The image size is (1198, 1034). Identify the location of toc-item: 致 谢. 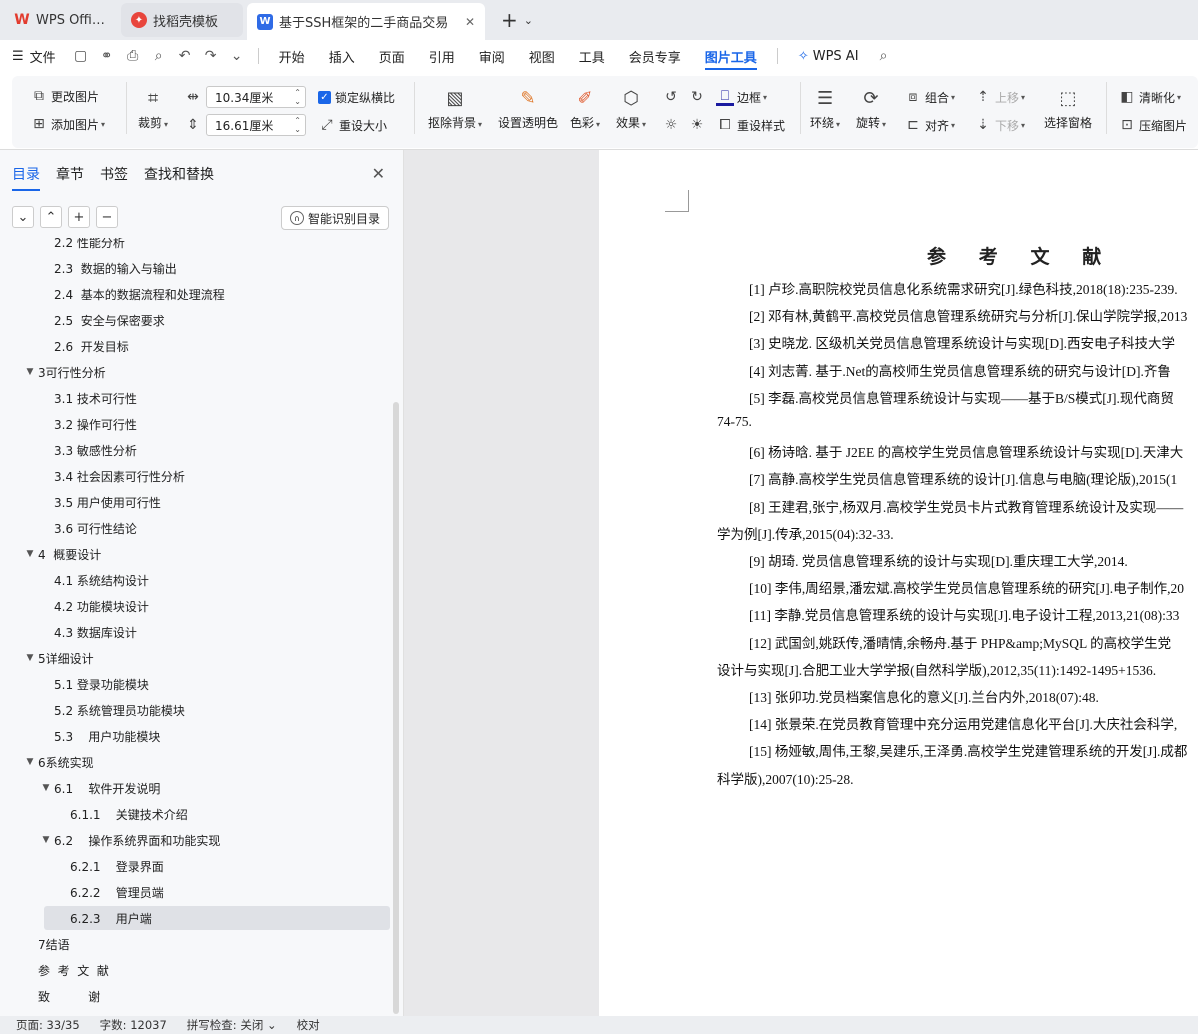
(50, 996).